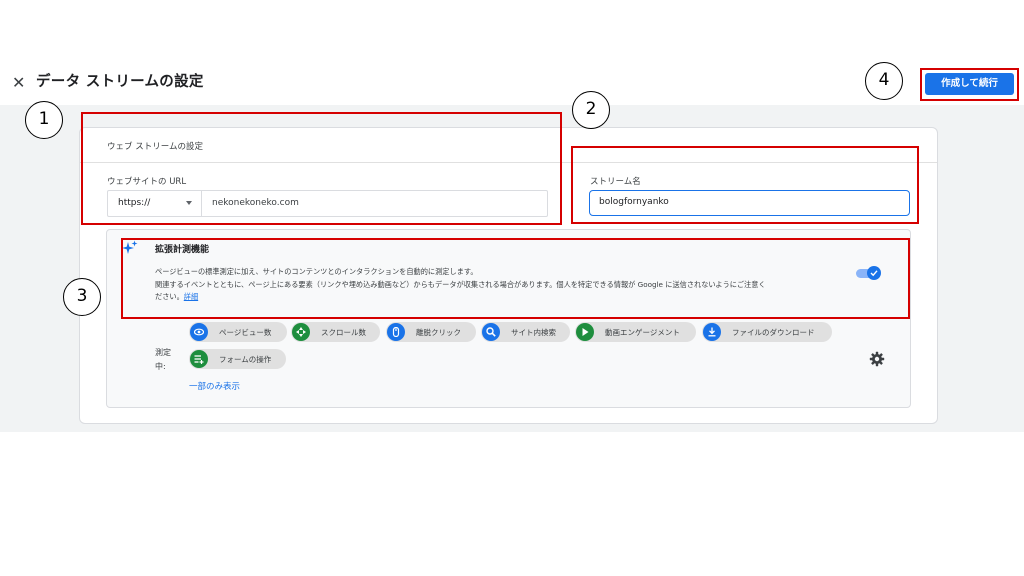 The width and height of the screenshot is (1024, 576). Describe the element at coordinates (491, 332) in the screenshot. I see `search-icon` at that location.